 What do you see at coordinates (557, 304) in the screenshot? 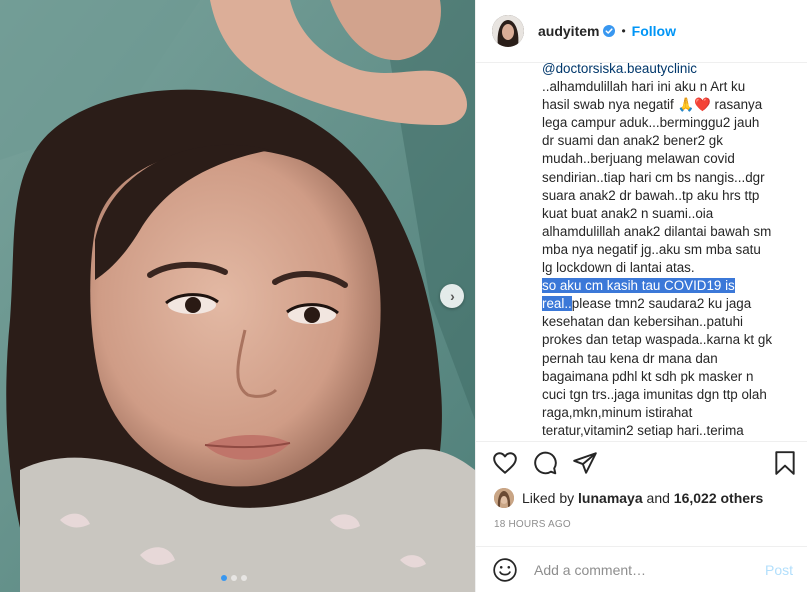
I see `selected-text: real..` at bounding box center [557, 304].